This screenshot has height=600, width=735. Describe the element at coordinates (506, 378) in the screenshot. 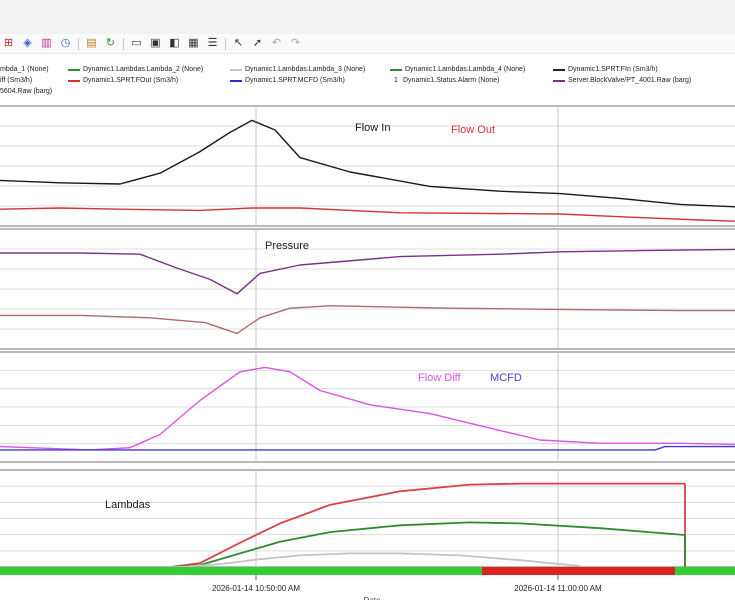

I see `pane-annotation: MCFD` at that location.